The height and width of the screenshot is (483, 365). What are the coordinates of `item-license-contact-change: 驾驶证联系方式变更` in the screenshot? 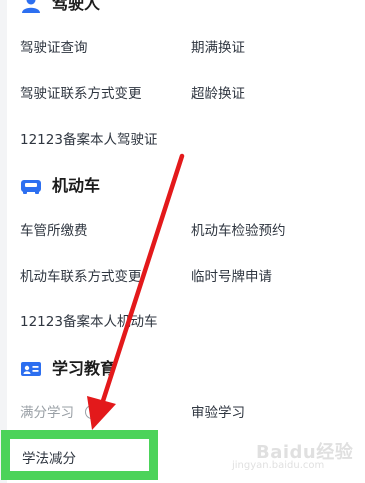 It's located at (81, 94).